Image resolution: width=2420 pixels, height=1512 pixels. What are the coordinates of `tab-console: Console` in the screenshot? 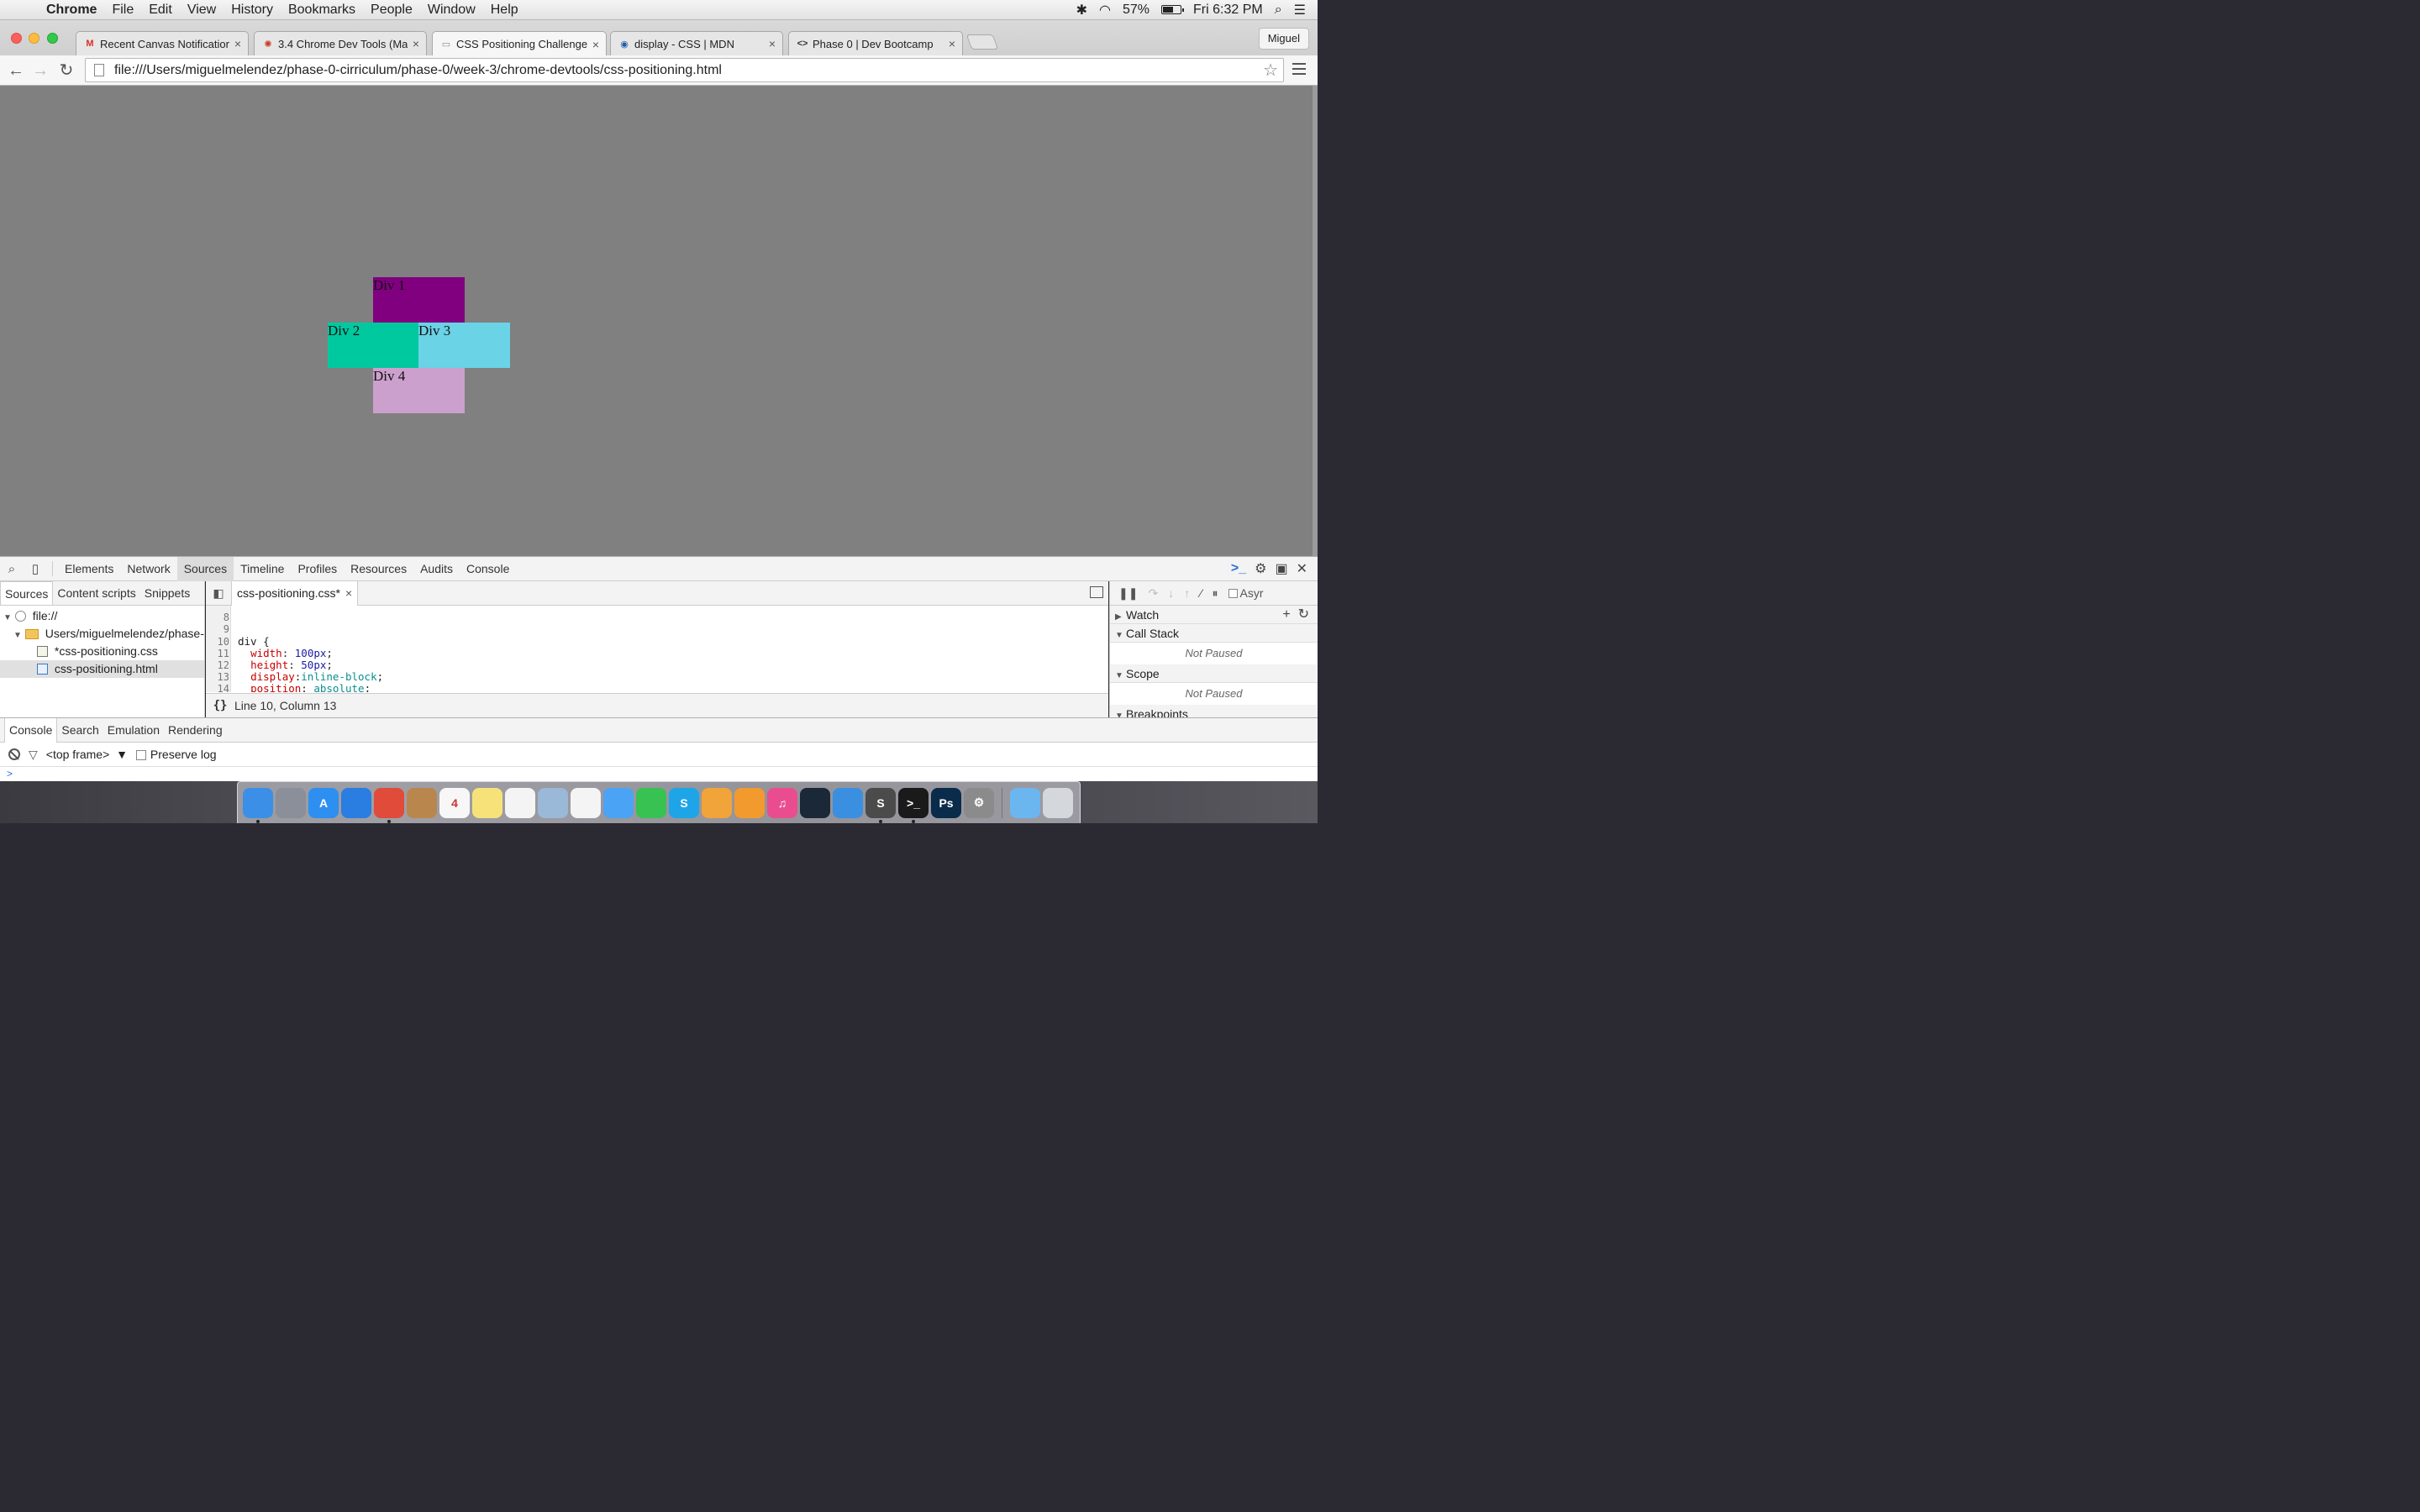 It's located at (488, 569).